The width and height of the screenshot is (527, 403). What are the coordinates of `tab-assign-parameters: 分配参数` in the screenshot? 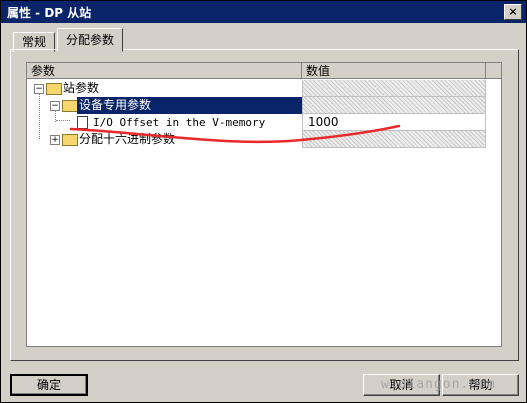 It's located at (90, 40).